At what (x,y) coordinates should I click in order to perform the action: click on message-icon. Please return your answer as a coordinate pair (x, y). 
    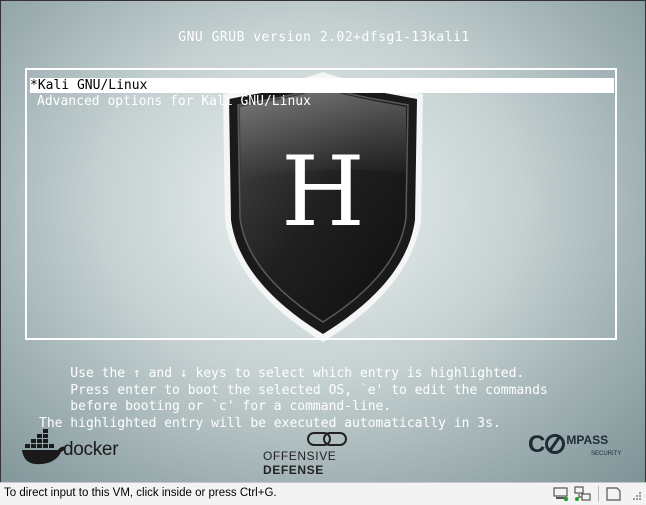
    Looking at the image, I should click on (613, 494).